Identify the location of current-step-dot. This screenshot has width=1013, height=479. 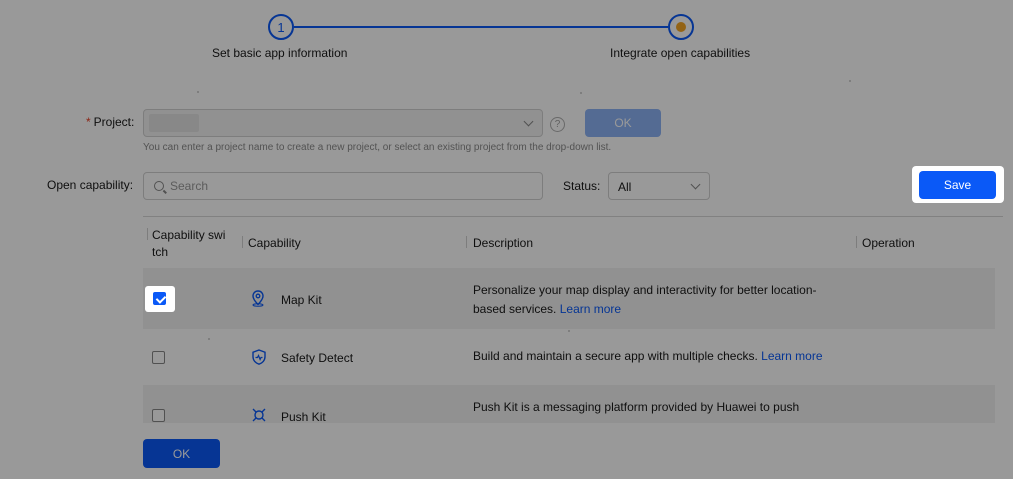
(681, 27).